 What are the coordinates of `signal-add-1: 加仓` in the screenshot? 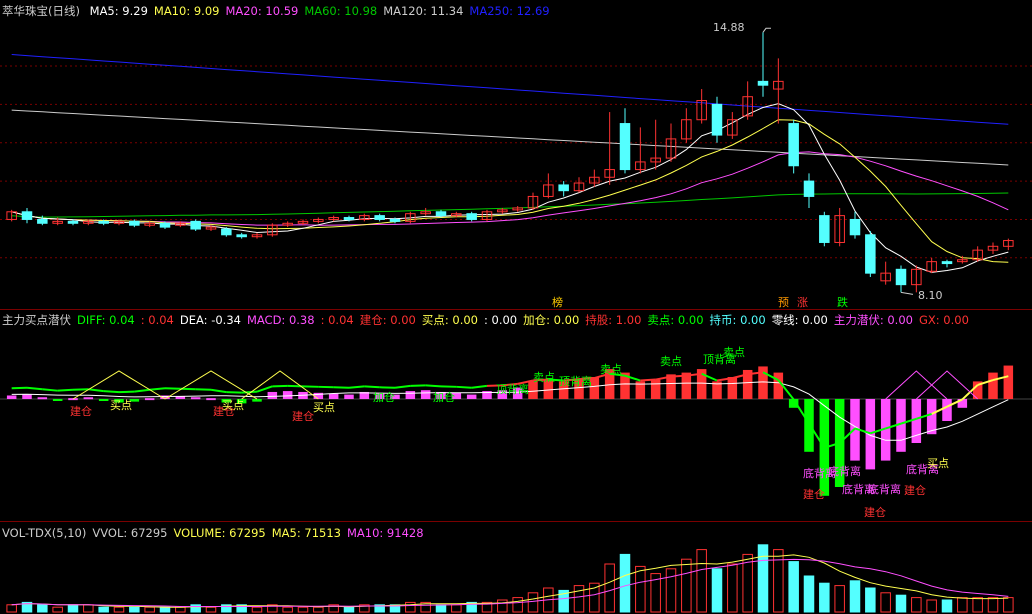 It's located at (384, 397).